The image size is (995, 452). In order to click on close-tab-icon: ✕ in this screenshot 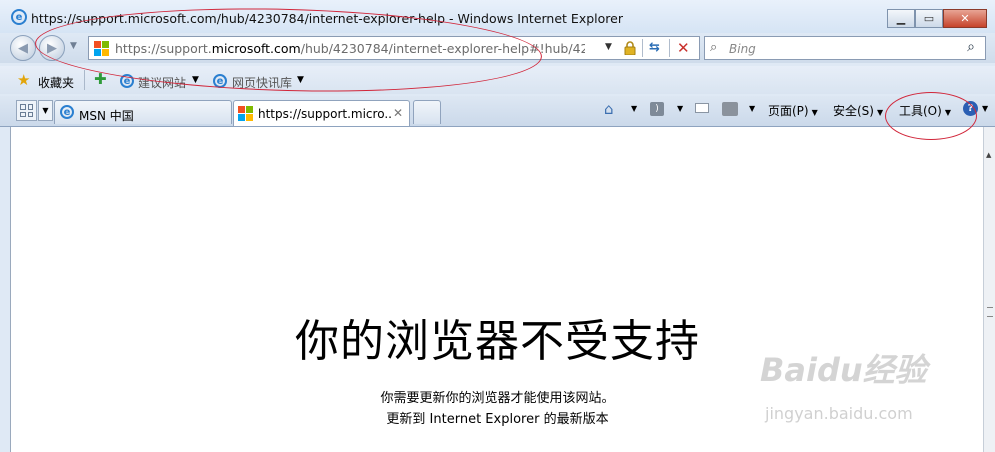, I will do `click(398, 113)`.